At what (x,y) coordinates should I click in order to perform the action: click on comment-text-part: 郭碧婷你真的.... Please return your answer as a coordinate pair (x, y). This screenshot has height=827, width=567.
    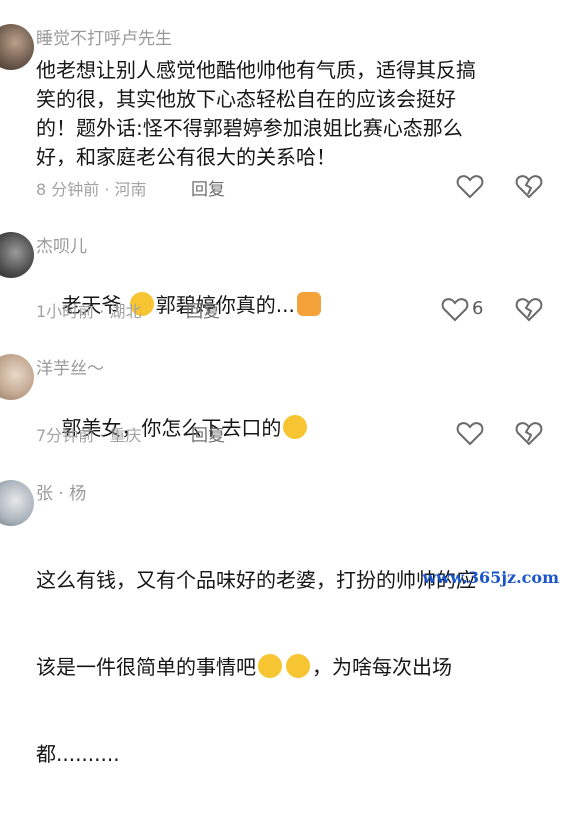
    Looking at the image, I should click on (225, 305).